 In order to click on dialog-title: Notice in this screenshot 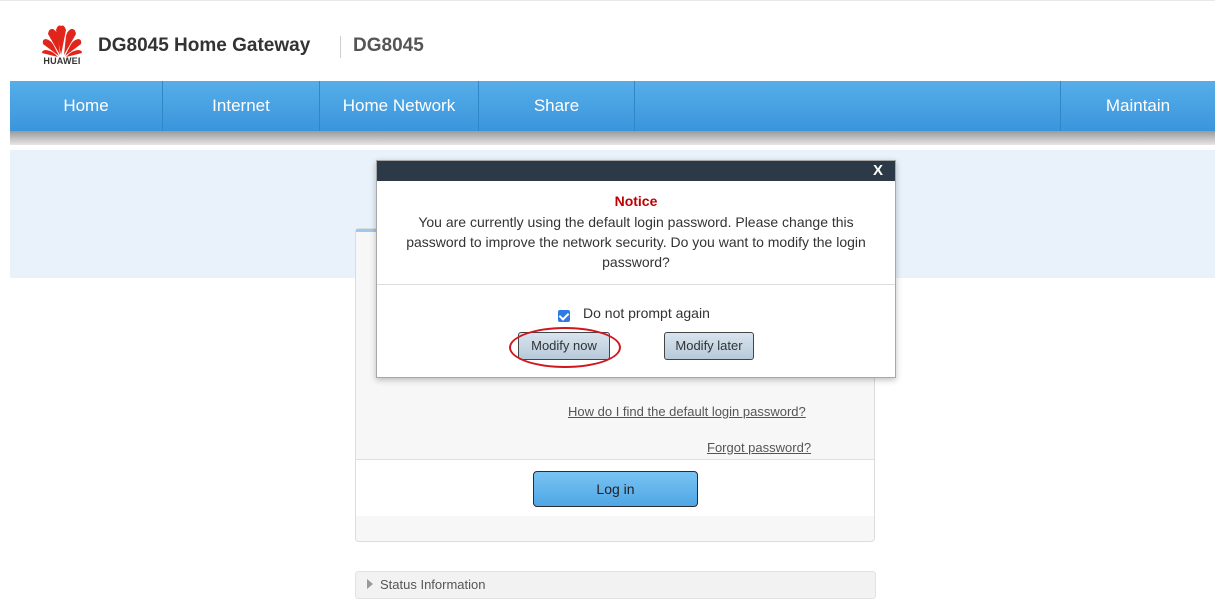, I will do `click(636, 201)`.